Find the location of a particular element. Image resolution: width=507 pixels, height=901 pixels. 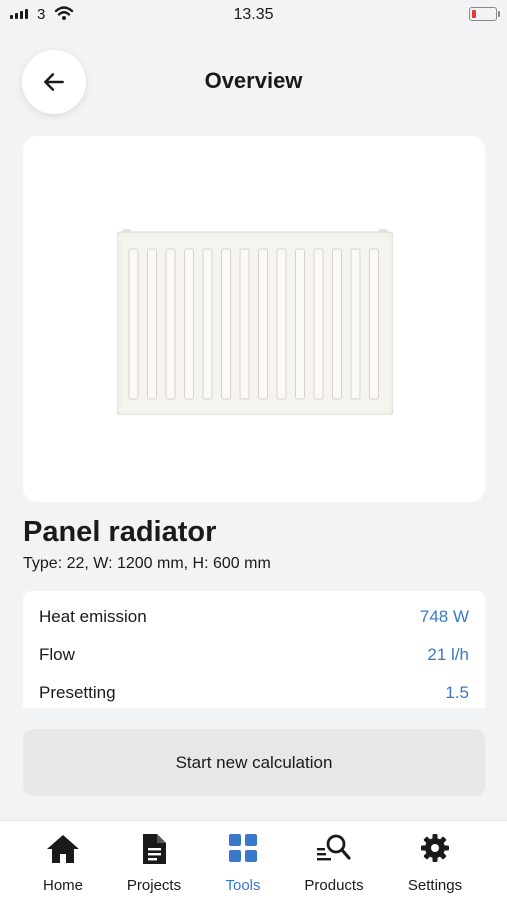

tab-label: Tools is located at coordinates (243, 885).